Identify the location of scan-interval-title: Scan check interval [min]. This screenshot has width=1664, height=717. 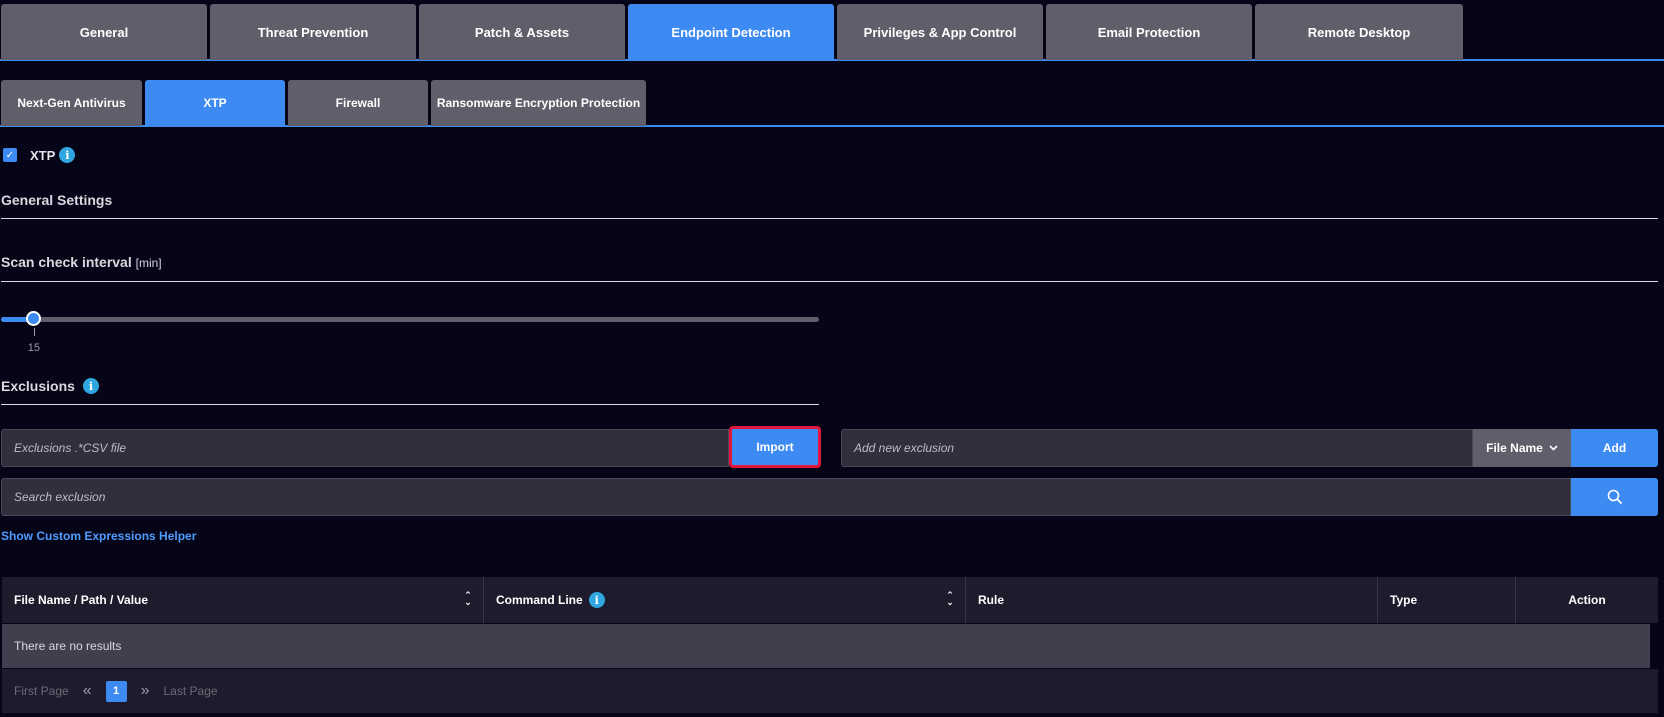
(81, 262).